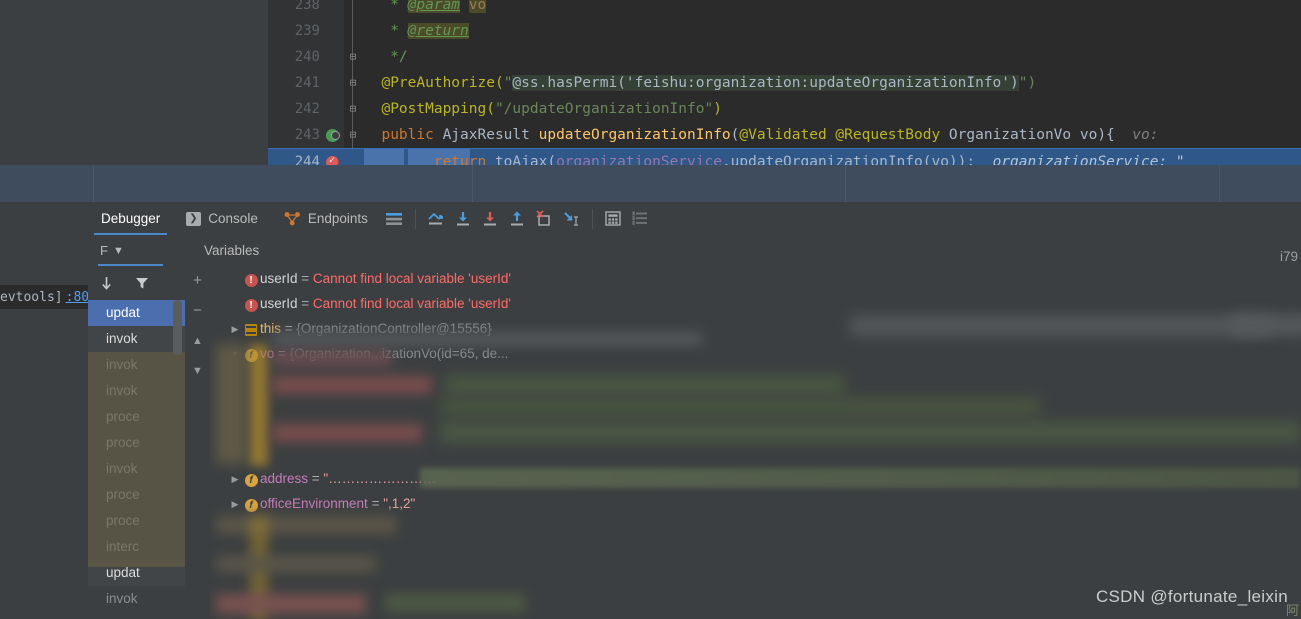 The width and height of the screenshot is (1301, 619). Describe the element at coordinates (399, 503) in the screenshot. I see `variable-value: ",1,2"` at that location.